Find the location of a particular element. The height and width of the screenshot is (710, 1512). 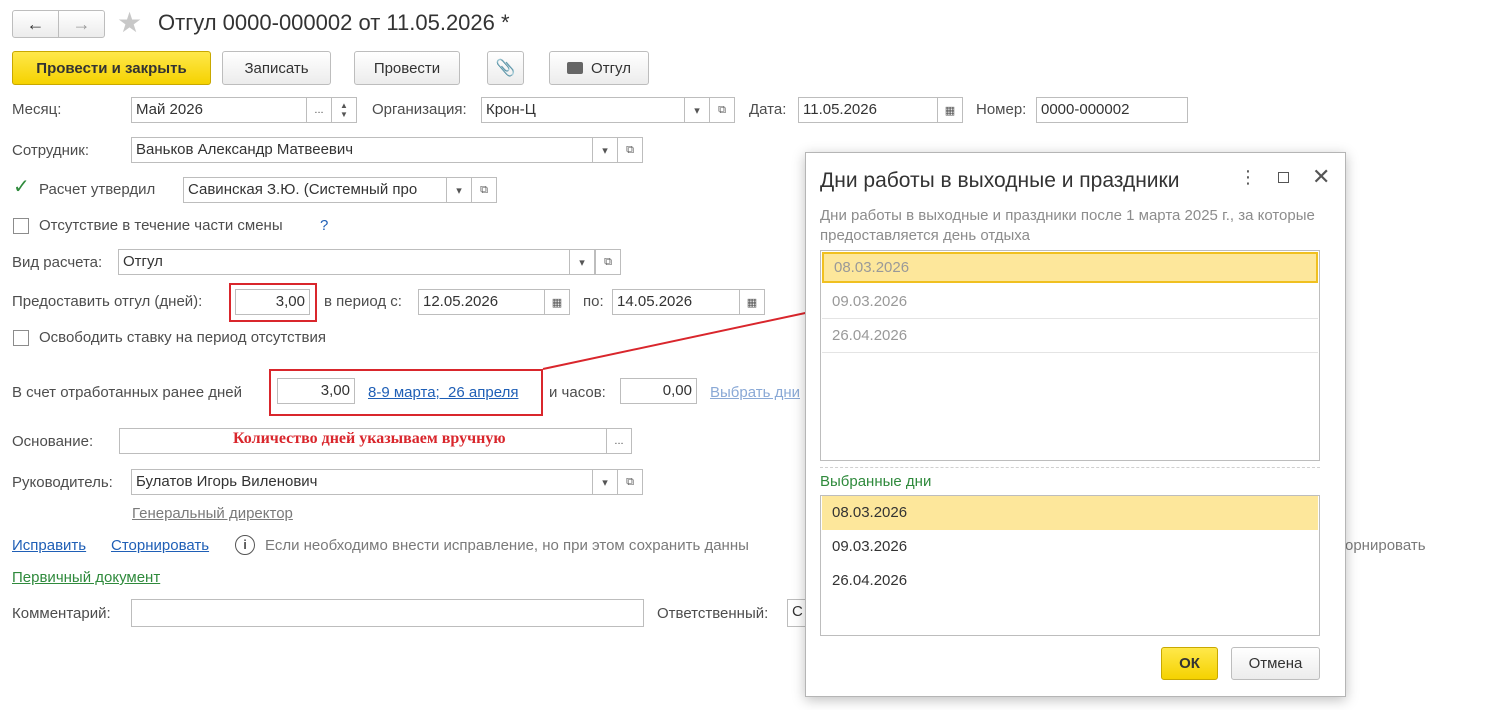

maximize-icon is located at coordinates (1283, 177).